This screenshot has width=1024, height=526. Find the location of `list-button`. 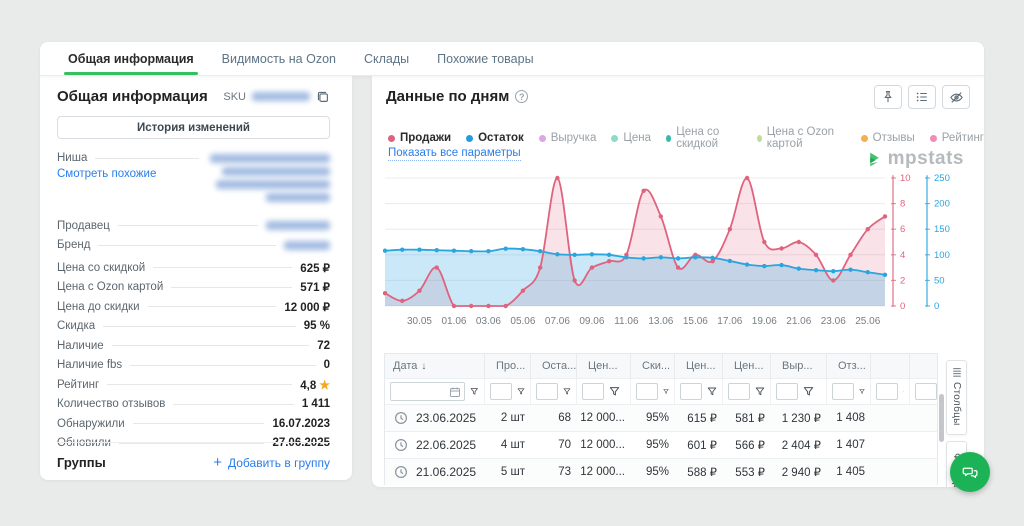

list-button is located at coordinates (922, 97).